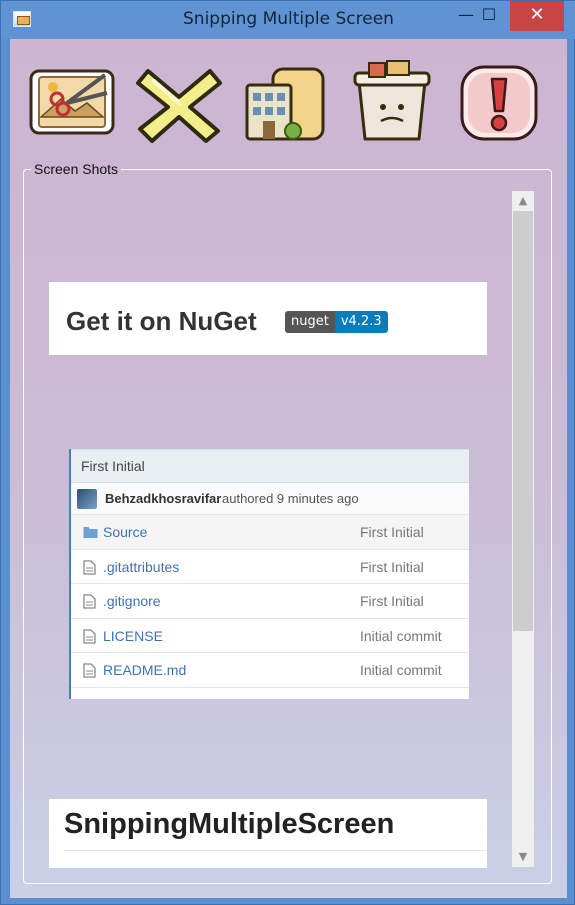 The height and width of the screenshot is (905, 575). I want to click on commit-header: First Initial, so click(270, 466).